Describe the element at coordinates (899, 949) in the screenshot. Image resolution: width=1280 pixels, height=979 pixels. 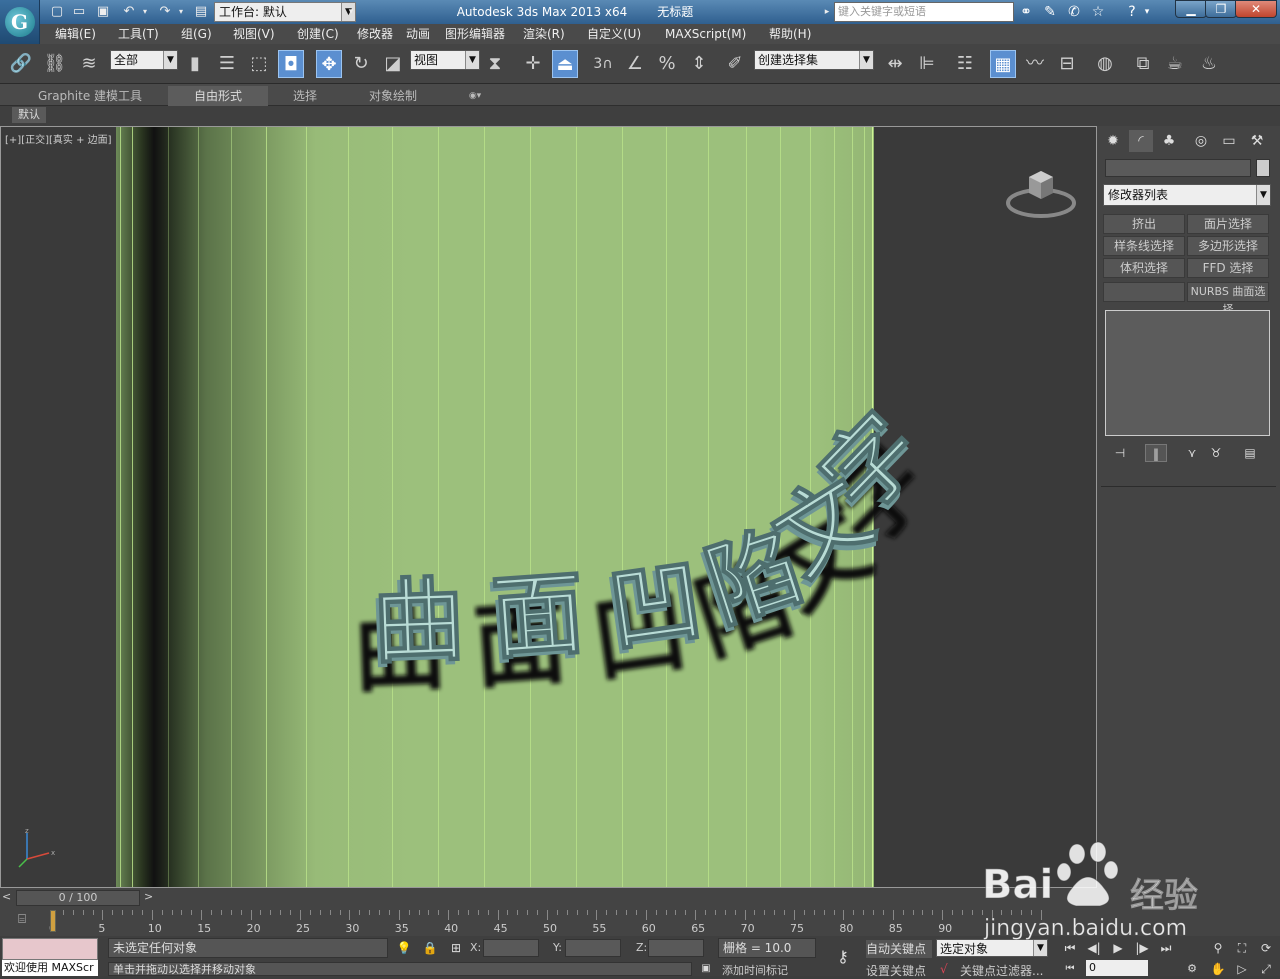
I see `auto-key-button: 自动关键点` at that location.